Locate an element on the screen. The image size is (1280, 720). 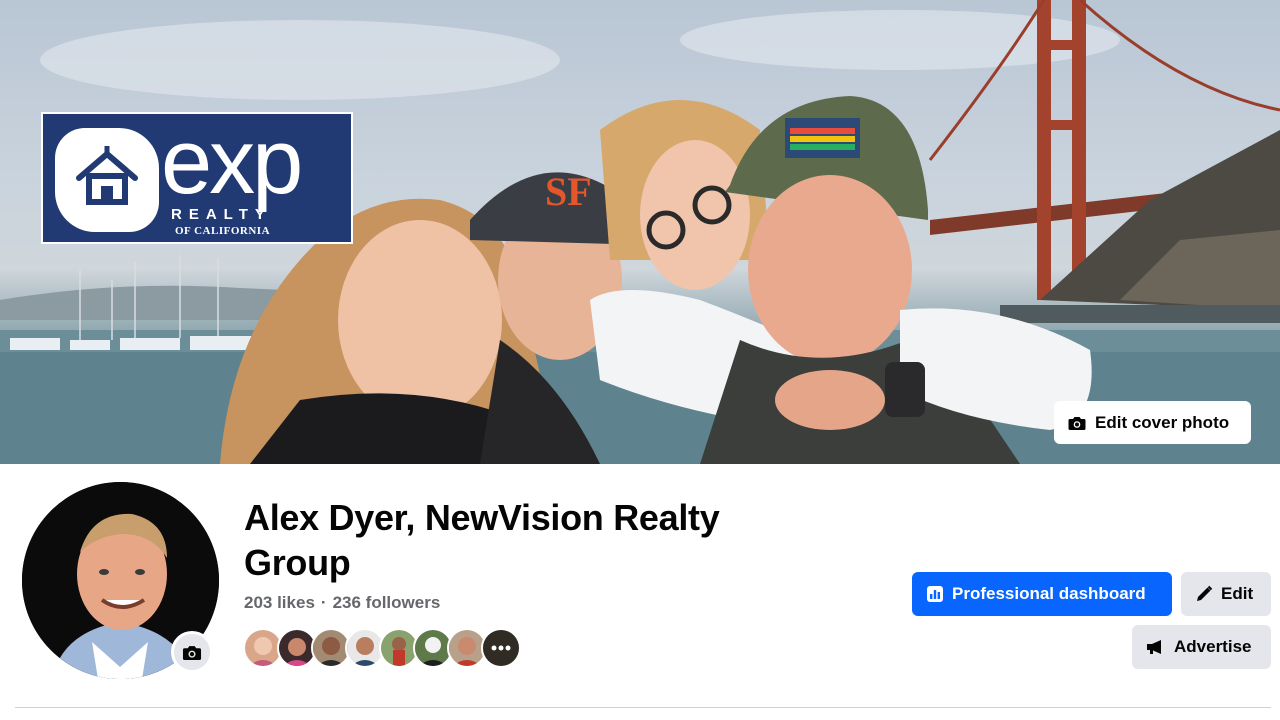
profile-divider is located at coordinates (643, 707).